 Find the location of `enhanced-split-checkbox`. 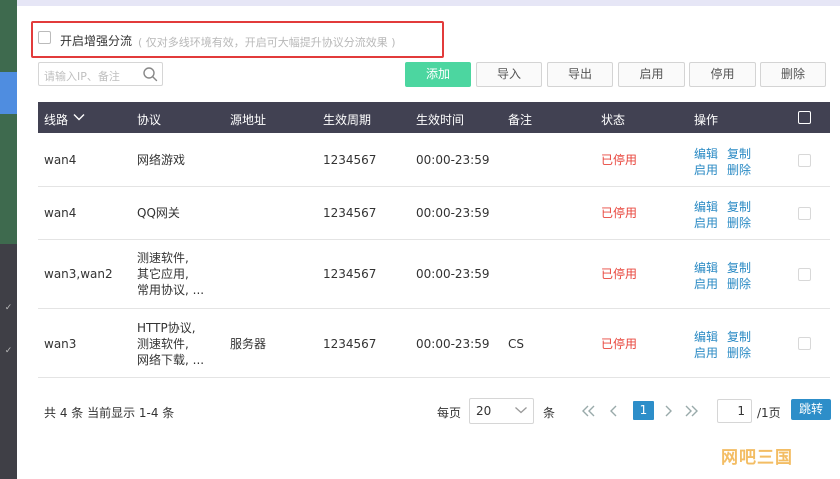

enhanced-split-checkbox is located at coordinates (44, 37).